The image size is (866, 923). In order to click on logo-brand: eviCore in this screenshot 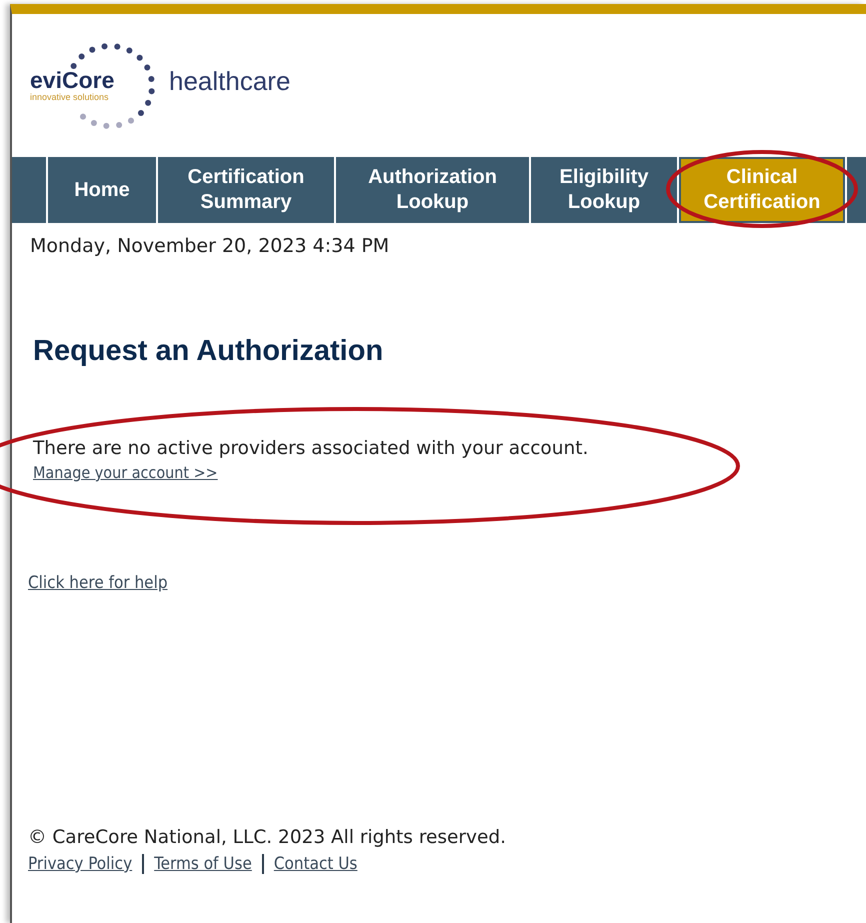, I will do `click(73, 80)`.